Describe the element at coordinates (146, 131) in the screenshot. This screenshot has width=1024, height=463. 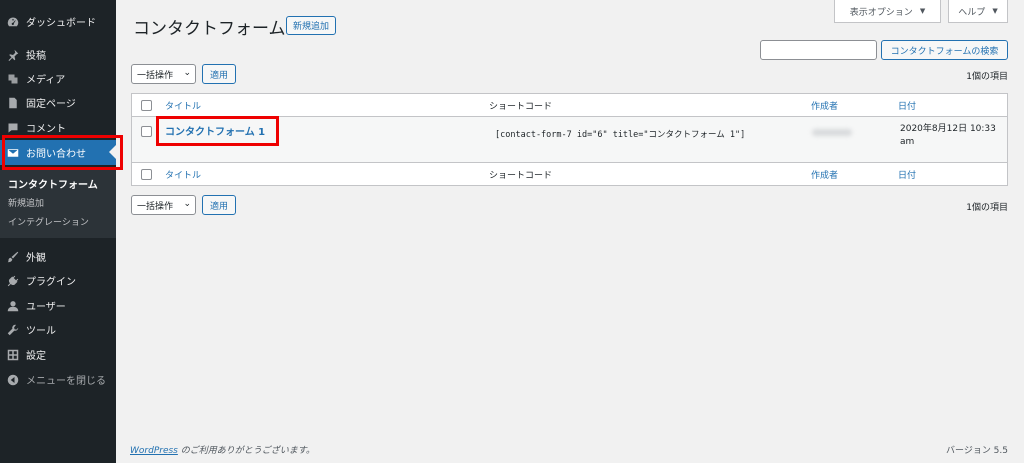
I see `row-checkbox` at that location.